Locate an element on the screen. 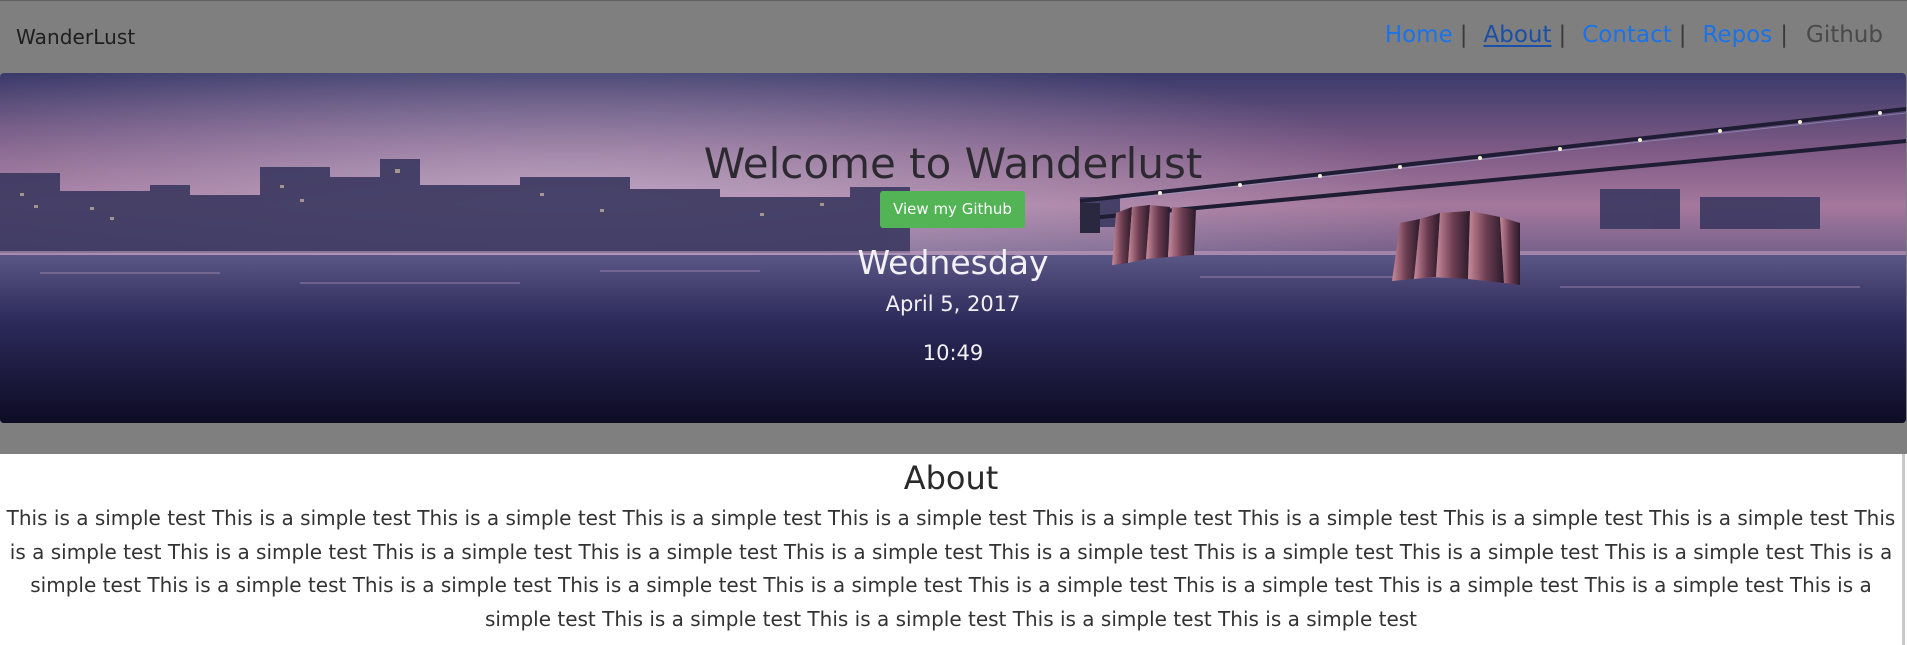 The height and width of the screenshot is (645, 1907). nav-link-github: Github is located at coordinates (1844, 35).